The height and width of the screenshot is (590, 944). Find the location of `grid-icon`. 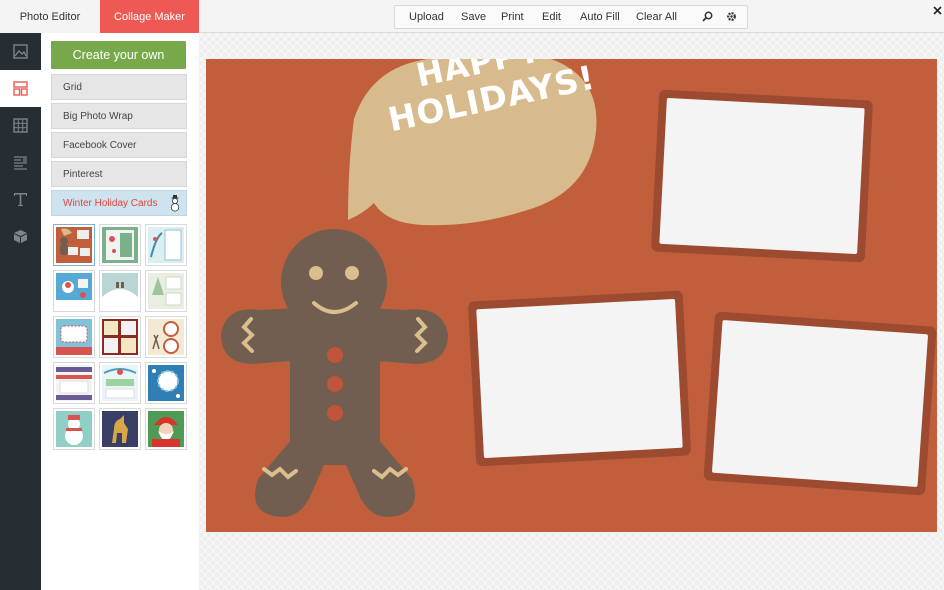

grid-icon is located at coordinates (20, 125).